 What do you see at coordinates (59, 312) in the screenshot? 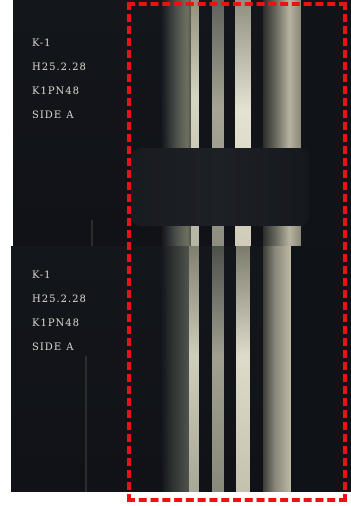
I see `photo-caption-bottom: K-1 H25.2.28 K1PN48 SIDE A` at bounding box center [59, 312].